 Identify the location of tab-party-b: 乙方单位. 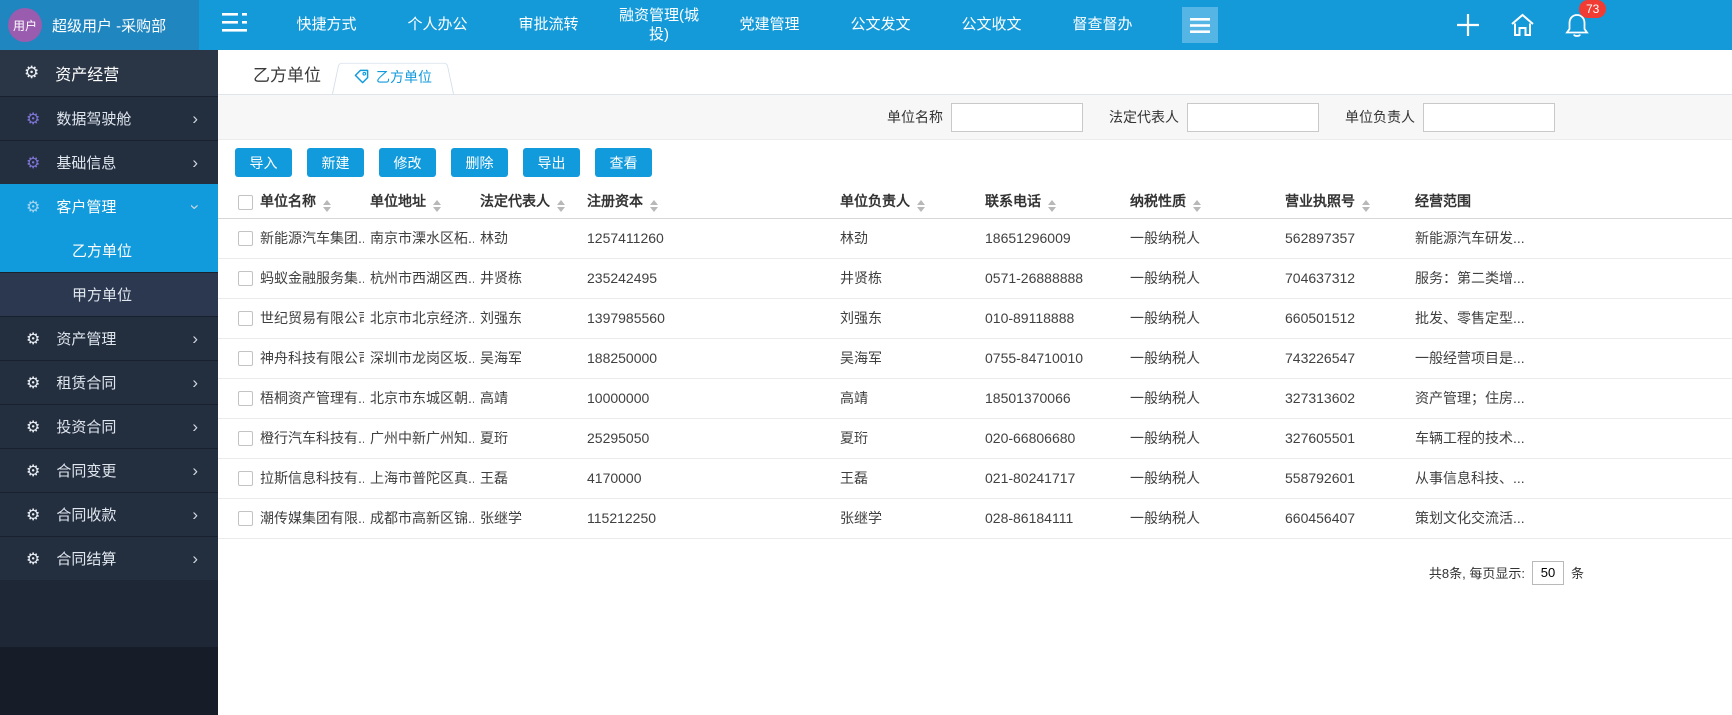
(393, 76).